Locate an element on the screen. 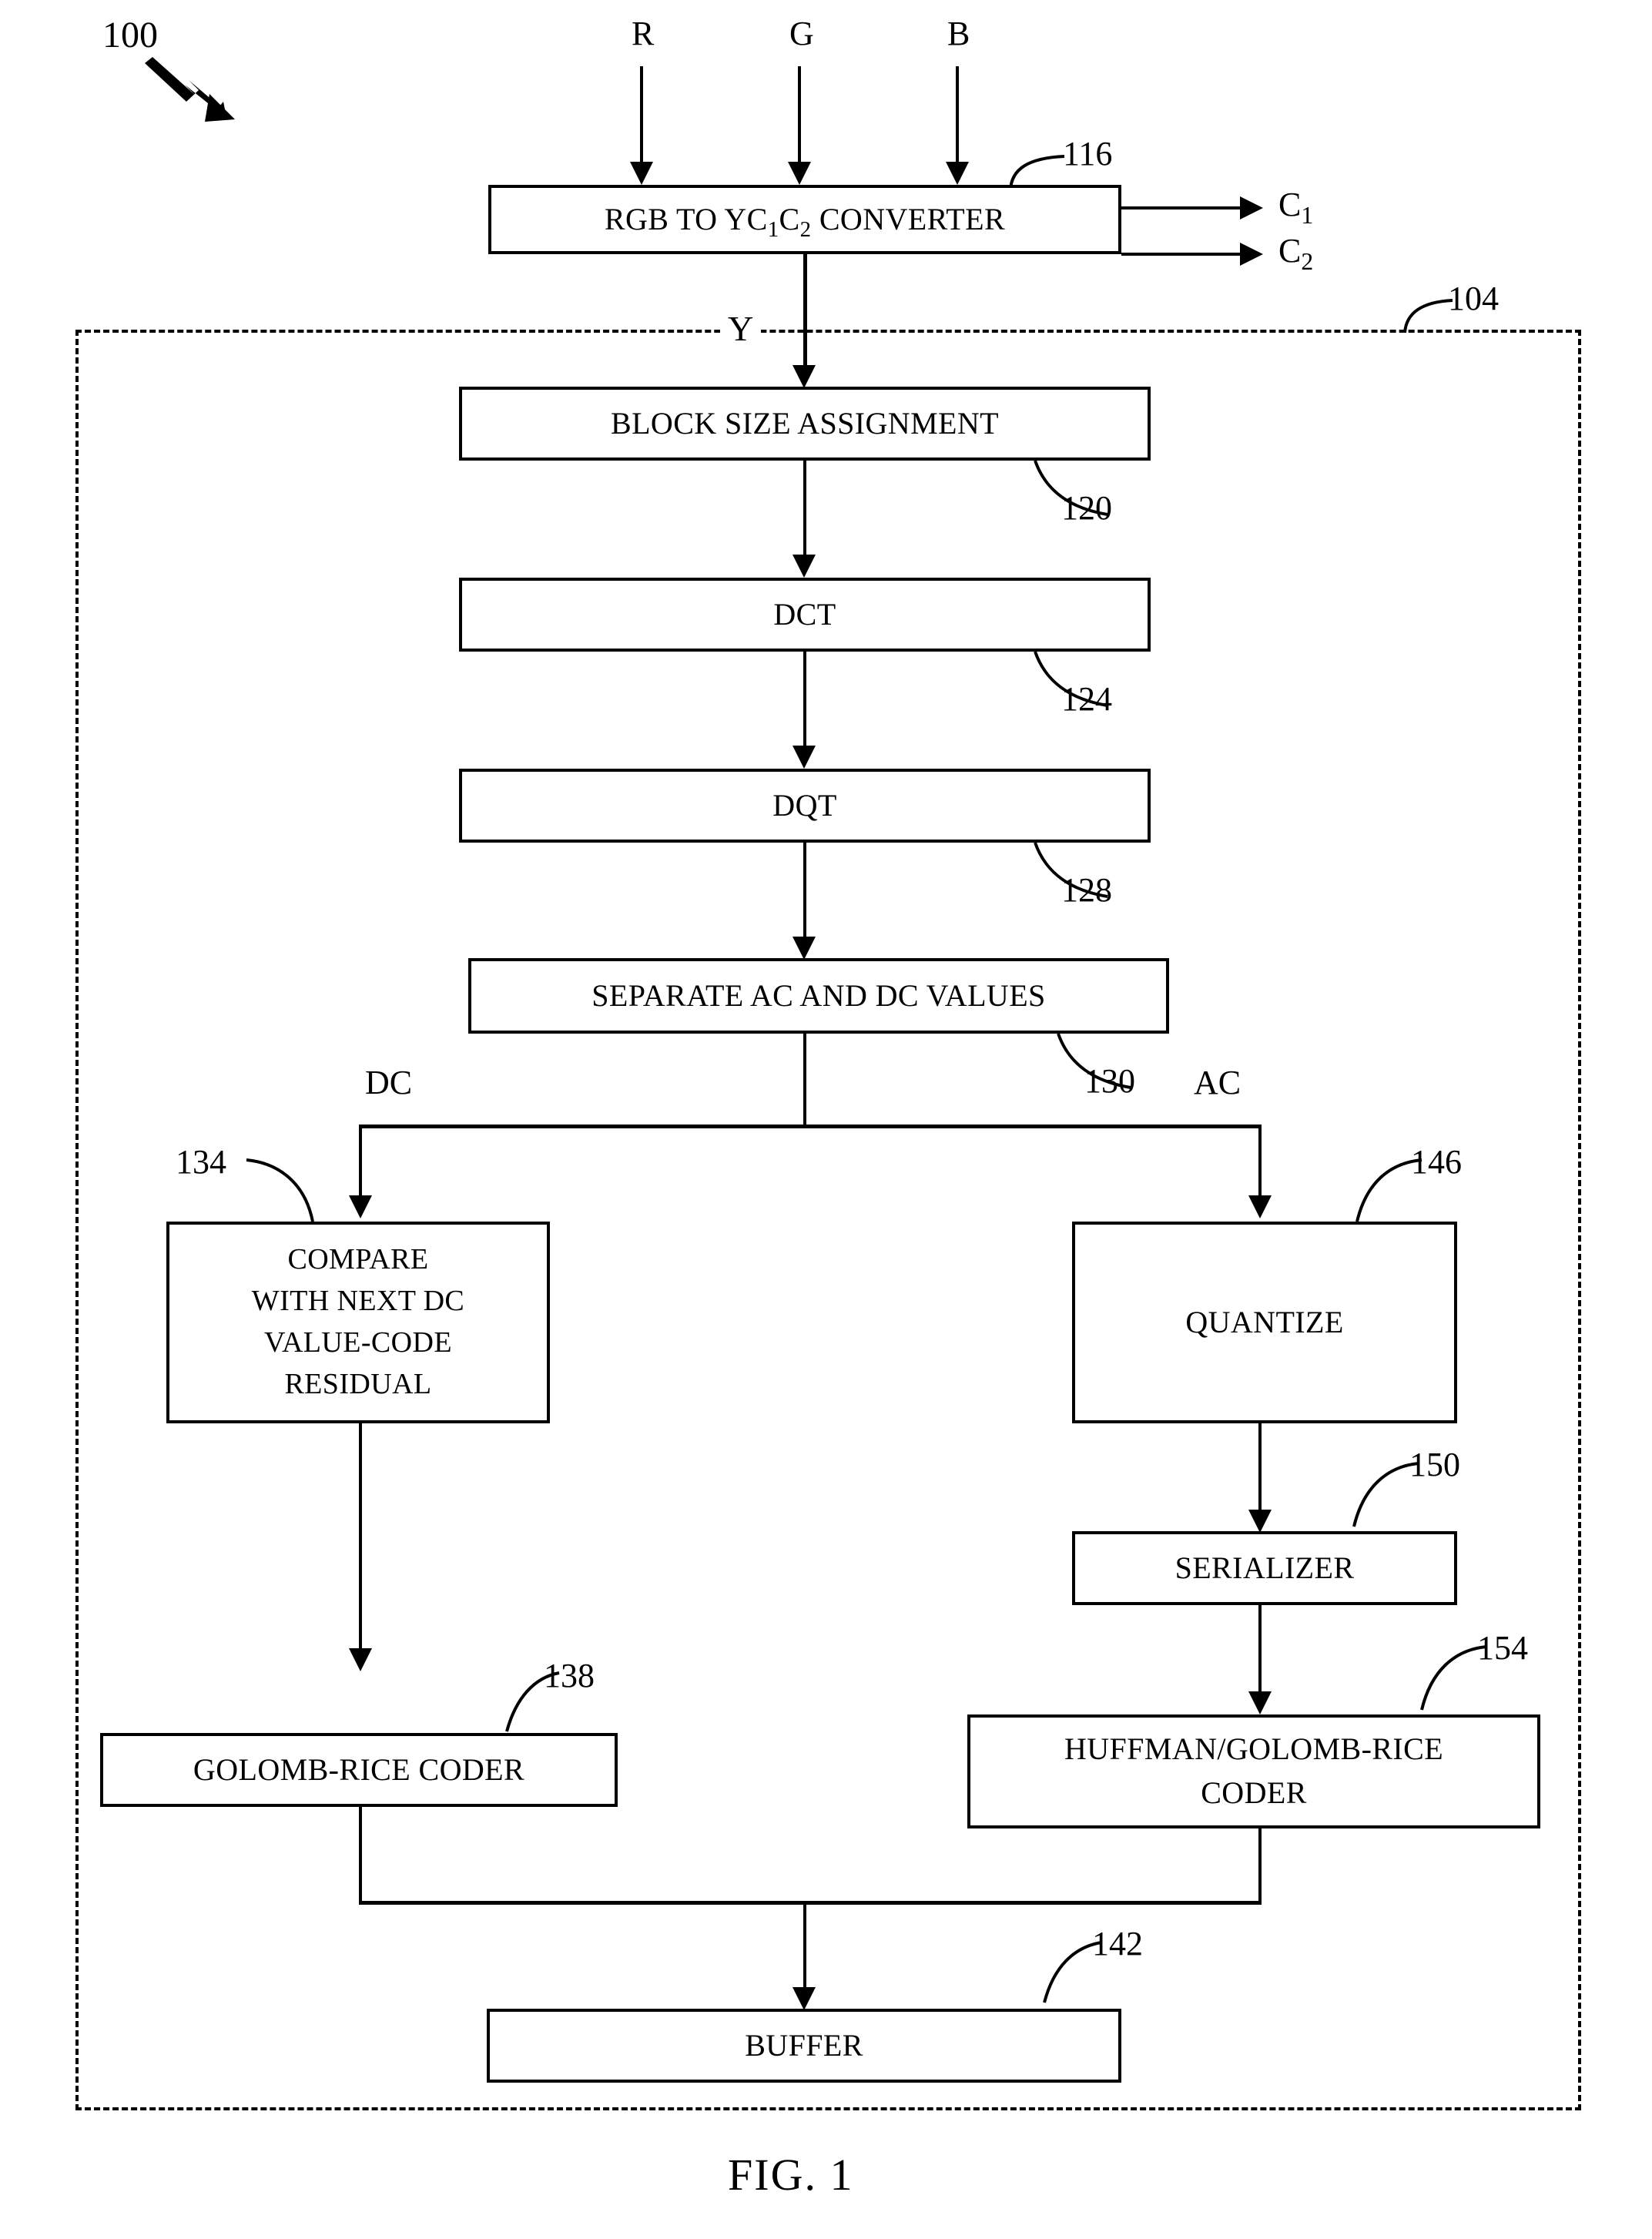 Image resolution: width=1652 pixels, height=2239 pixels. block-serializer: SERIALIZER is located at coordinates (1264, 1568).